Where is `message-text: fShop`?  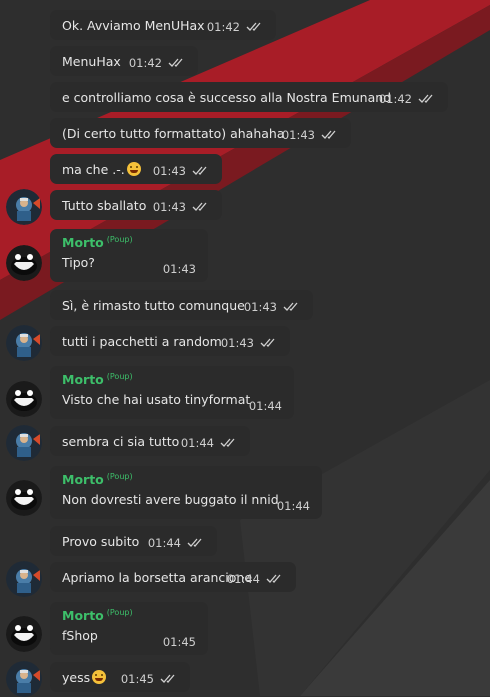 message-text: fShop is located at coordinates (80, 635).